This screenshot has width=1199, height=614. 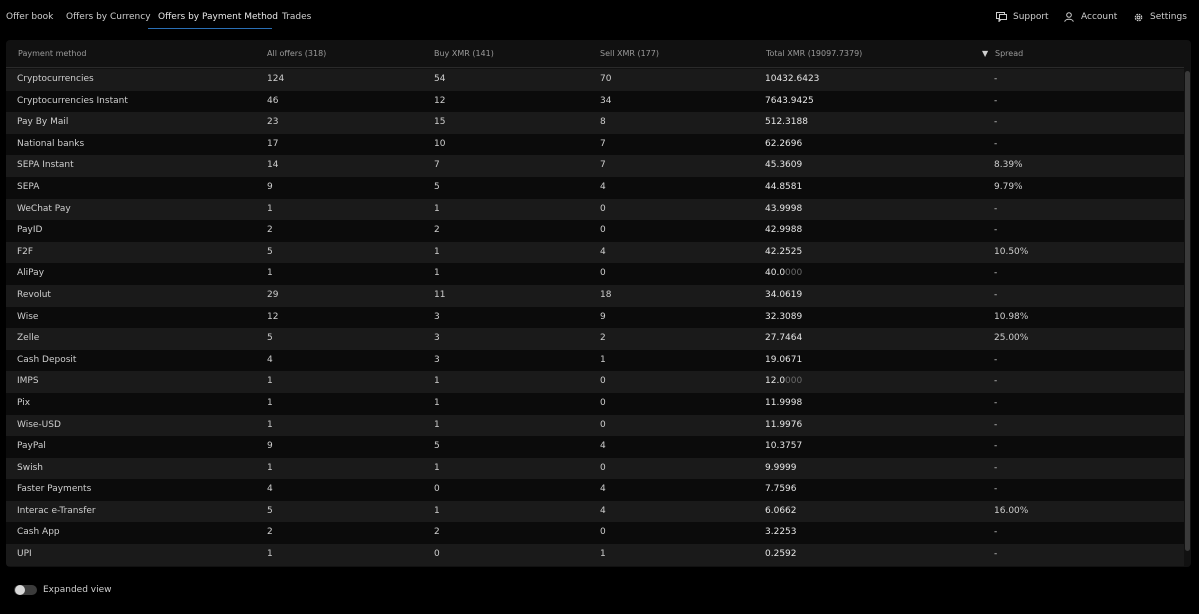 I want to click on total-xmr-value: 34.0619, so click(x=784, y=294).